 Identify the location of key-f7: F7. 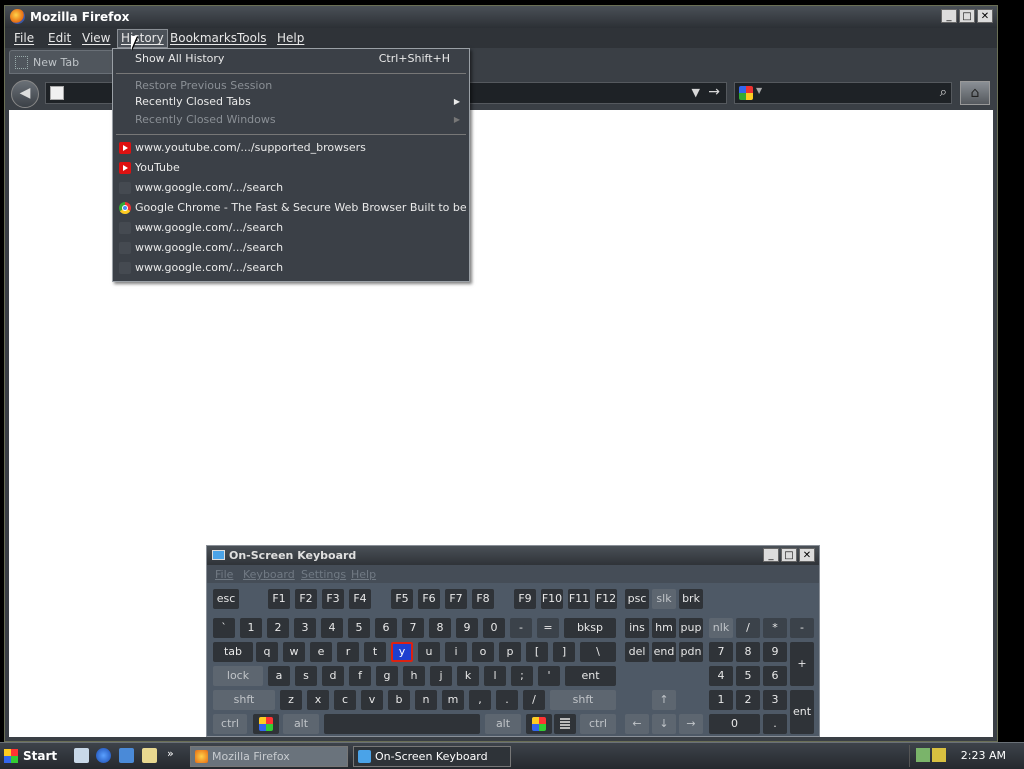
(456, 599).